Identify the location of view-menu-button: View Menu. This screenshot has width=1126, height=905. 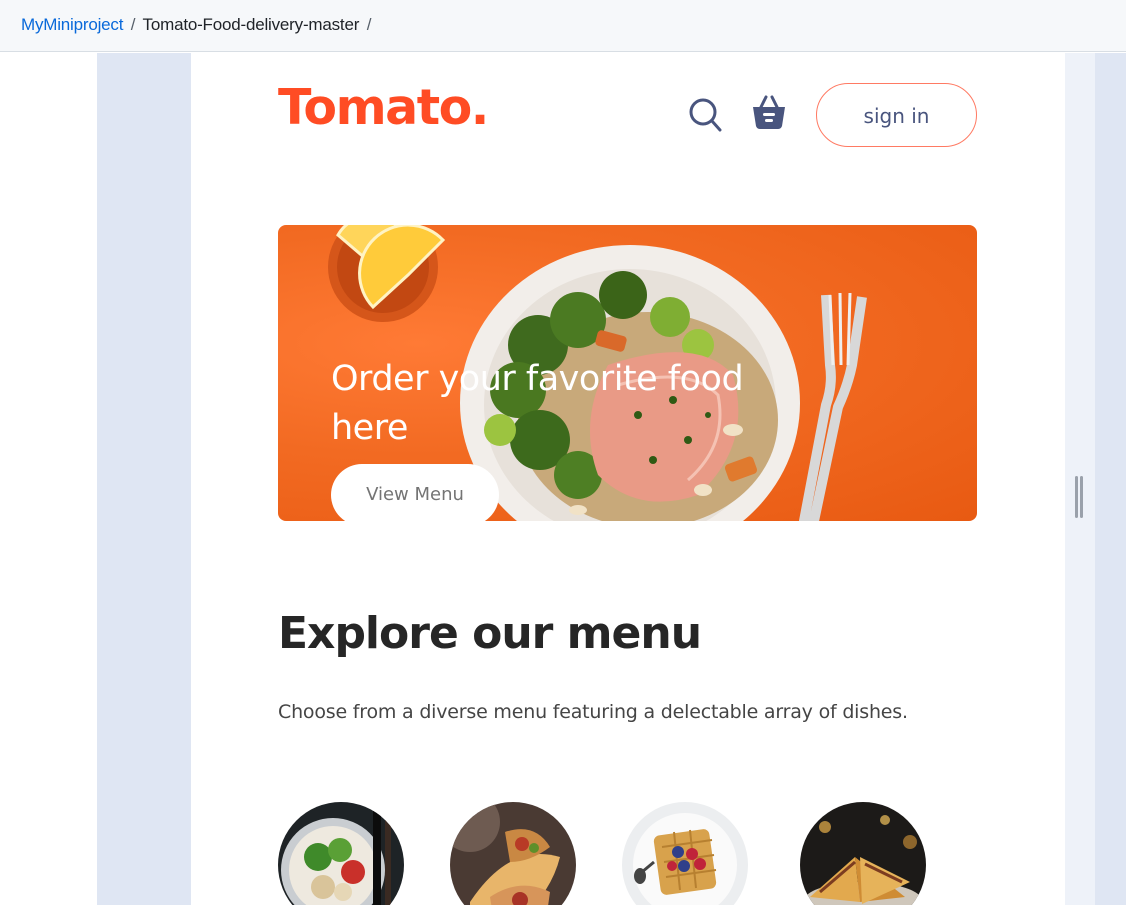
(415, 492).